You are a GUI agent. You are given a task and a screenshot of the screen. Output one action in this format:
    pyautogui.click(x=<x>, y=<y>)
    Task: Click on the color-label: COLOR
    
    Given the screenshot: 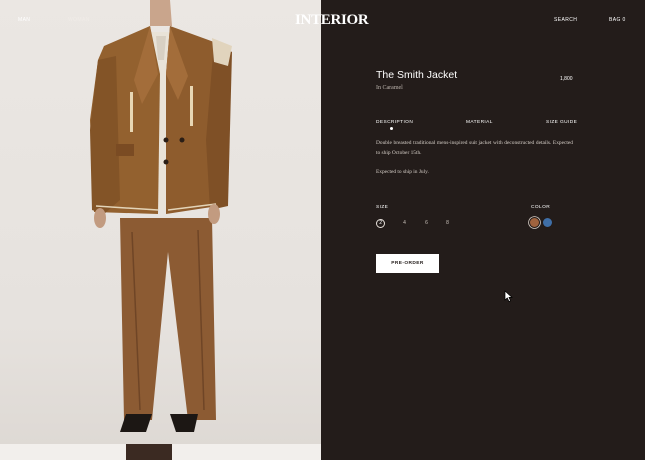 What is the action you would take?
    pyautogui.click(x=541, y=207)
    